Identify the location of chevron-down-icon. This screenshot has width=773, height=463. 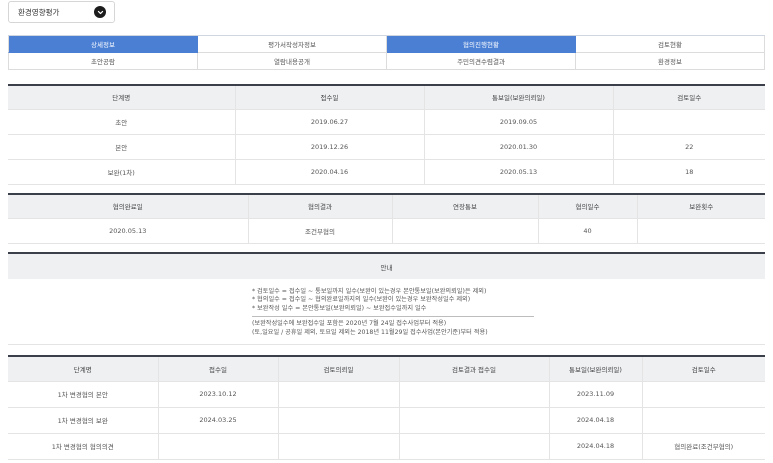
(100, 12).